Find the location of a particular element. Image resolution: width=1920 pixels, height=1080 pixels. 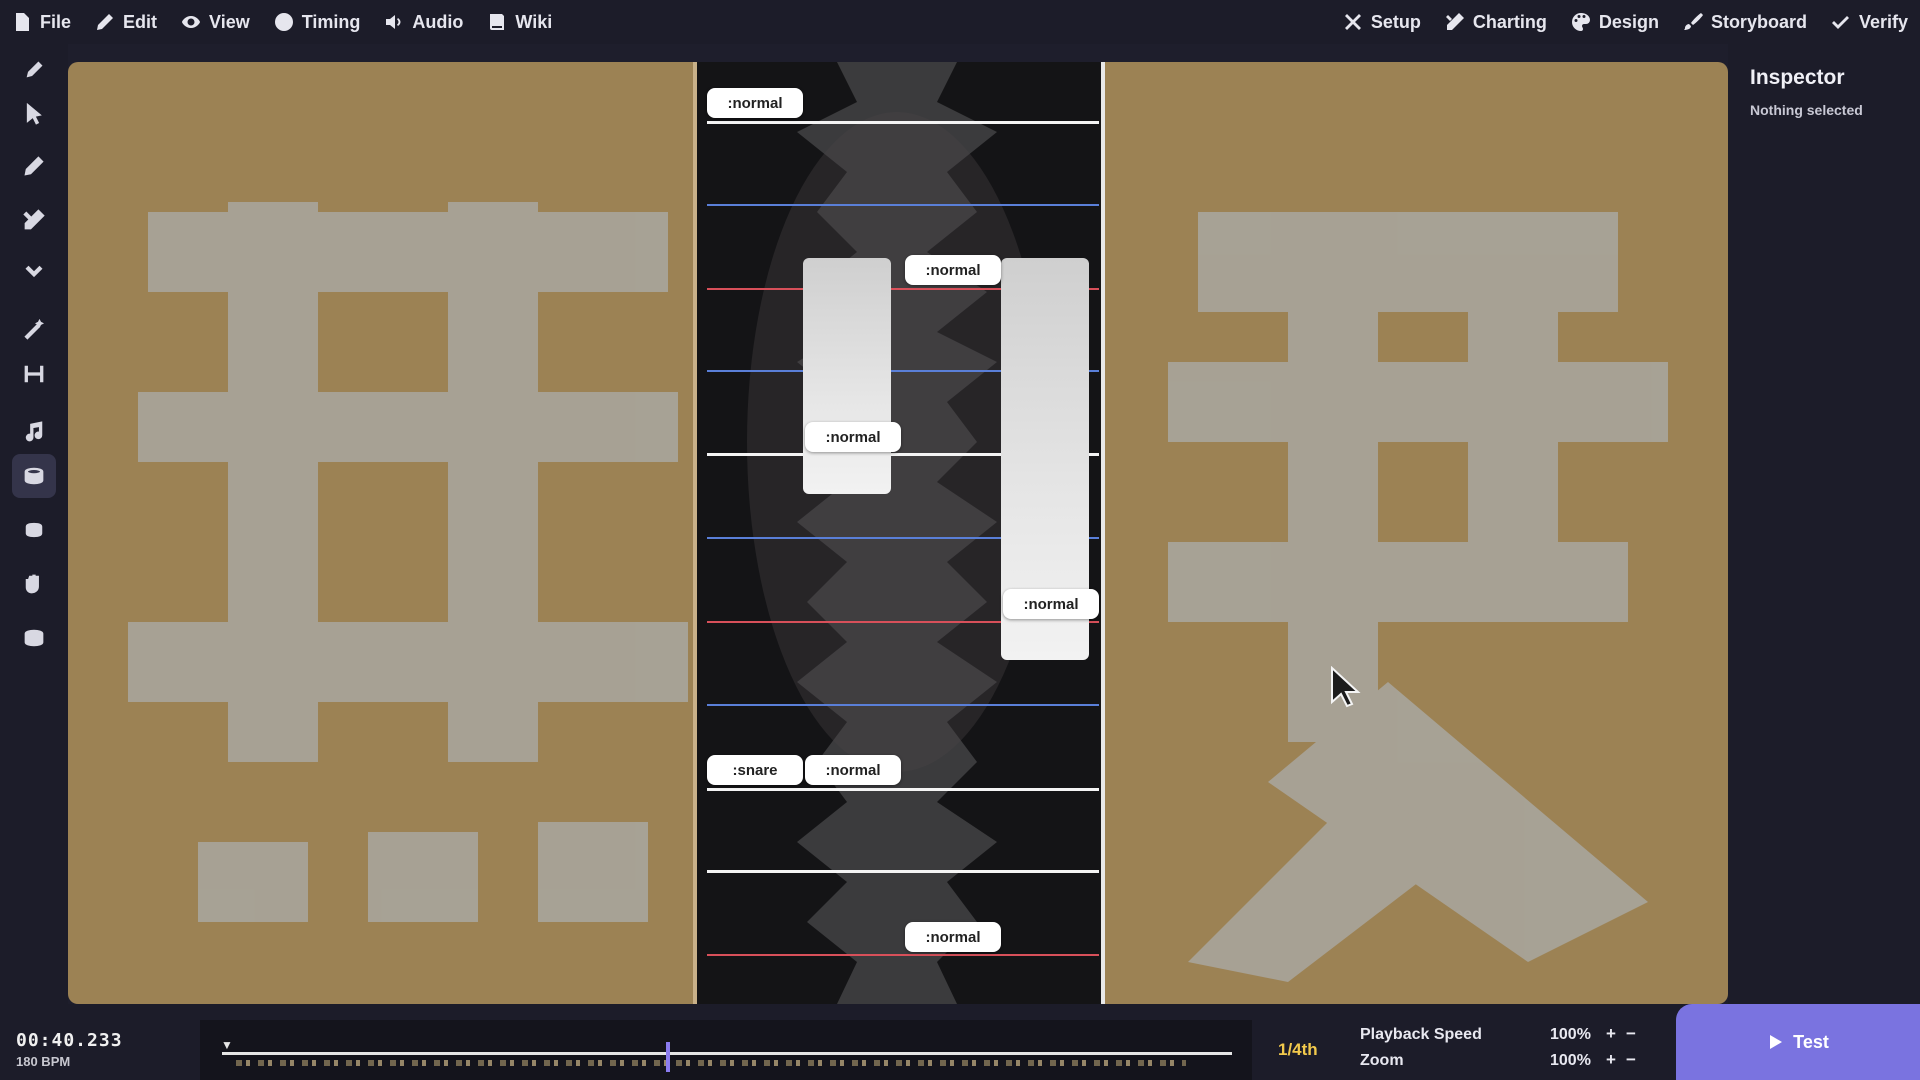

menu-storyboard: Storyboard is located at coordinates (1745, 22).